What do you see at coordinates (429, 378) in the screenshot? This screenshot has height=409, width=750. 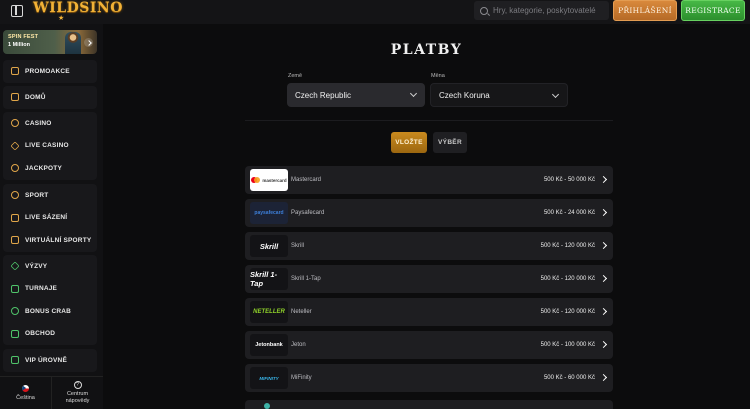 I see `payment-method-mifinity: MIFINITY MiFinity 500 Kč - 60 000 Kč` at bounding box center [429, 378].